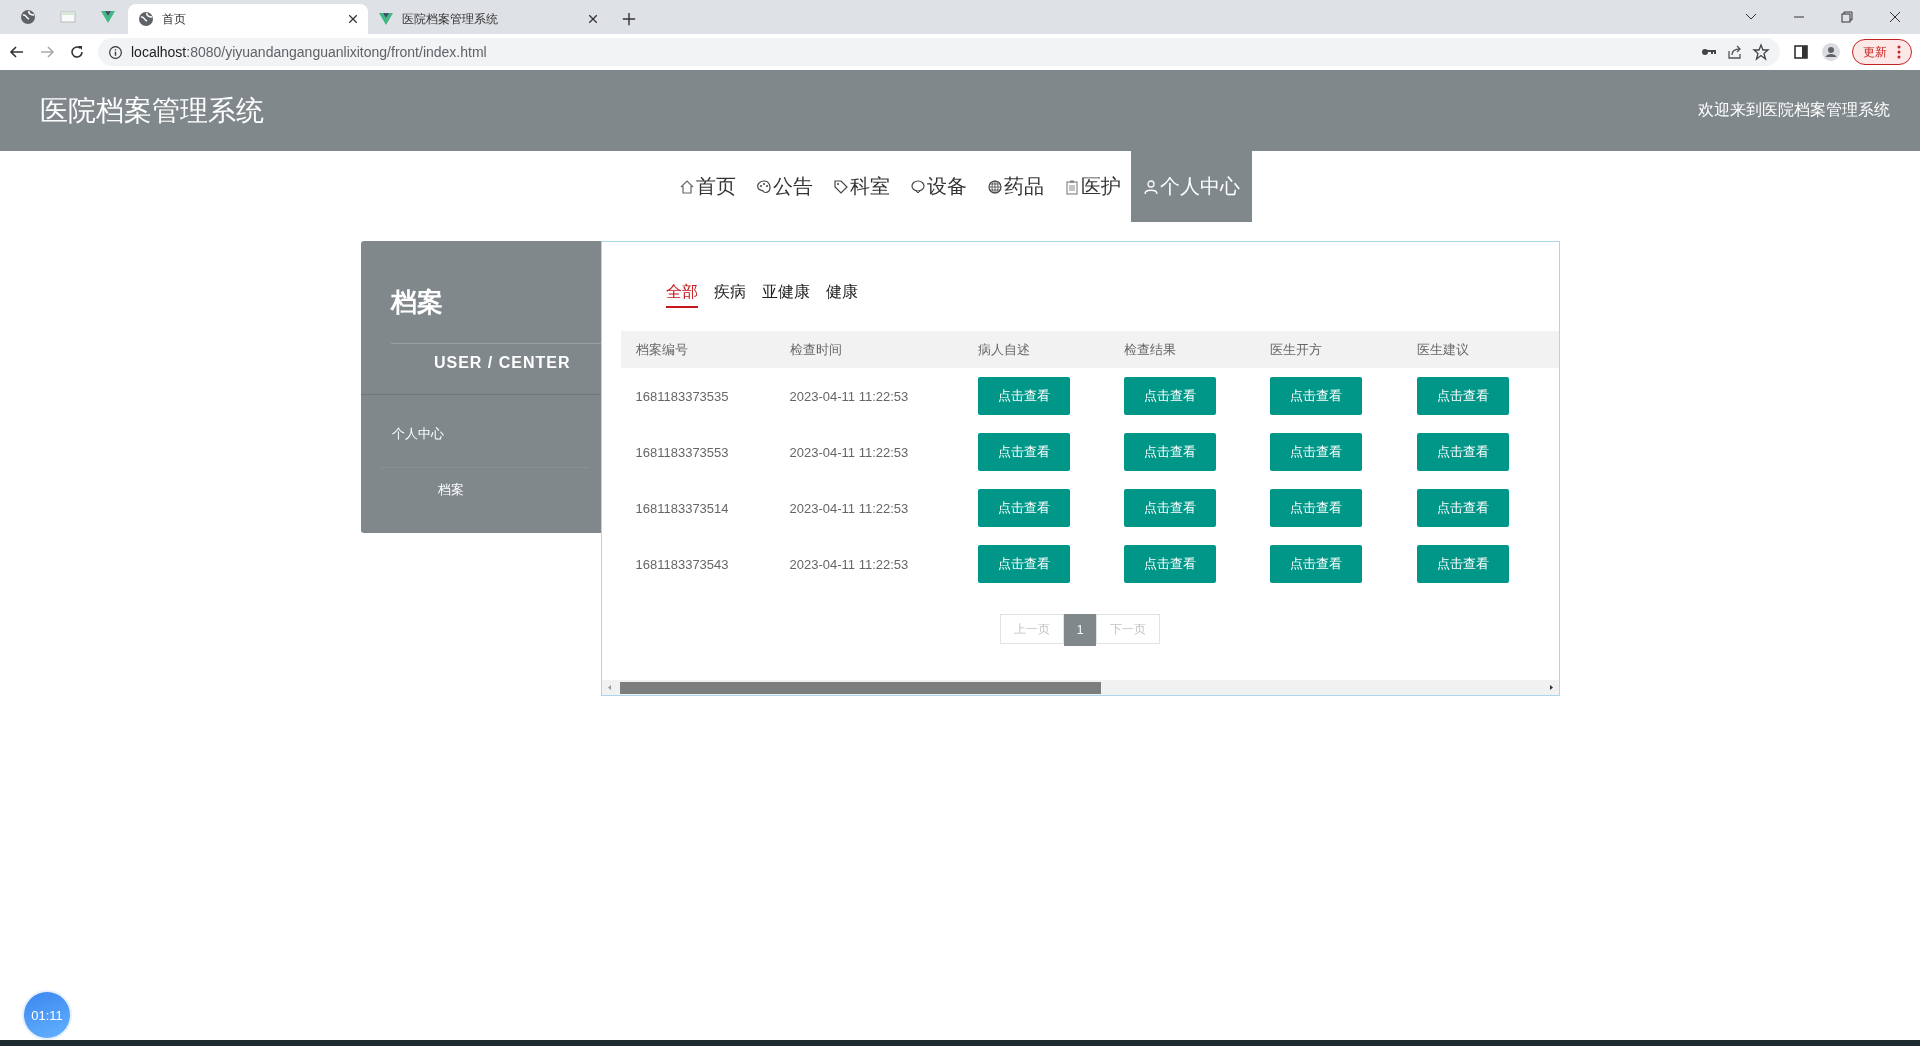  I want to click on filter-tab: 健康, so click(841, 295).